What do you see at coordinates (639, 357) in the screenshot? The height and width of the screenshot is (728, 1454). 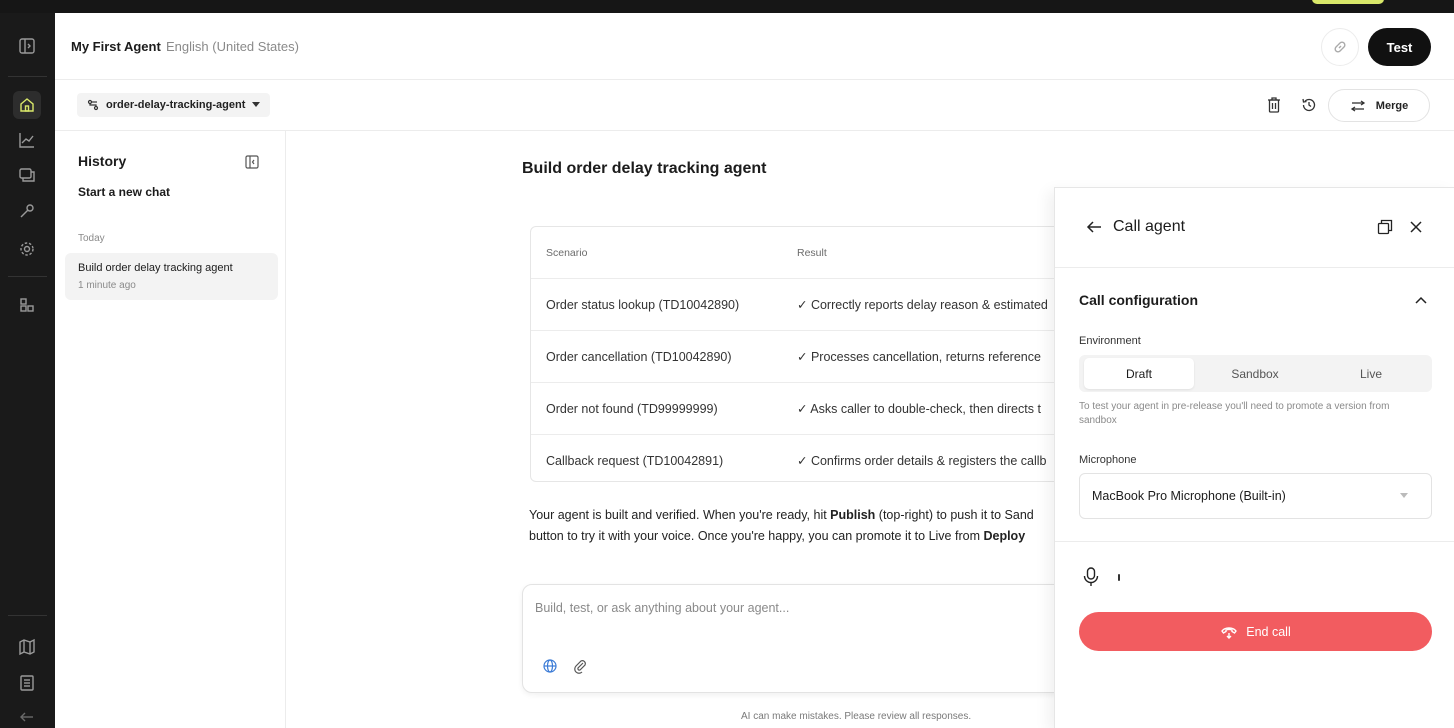 I see `scenario-cell: Order cancellation (TD10042890)` at bounding box center [639, 357].